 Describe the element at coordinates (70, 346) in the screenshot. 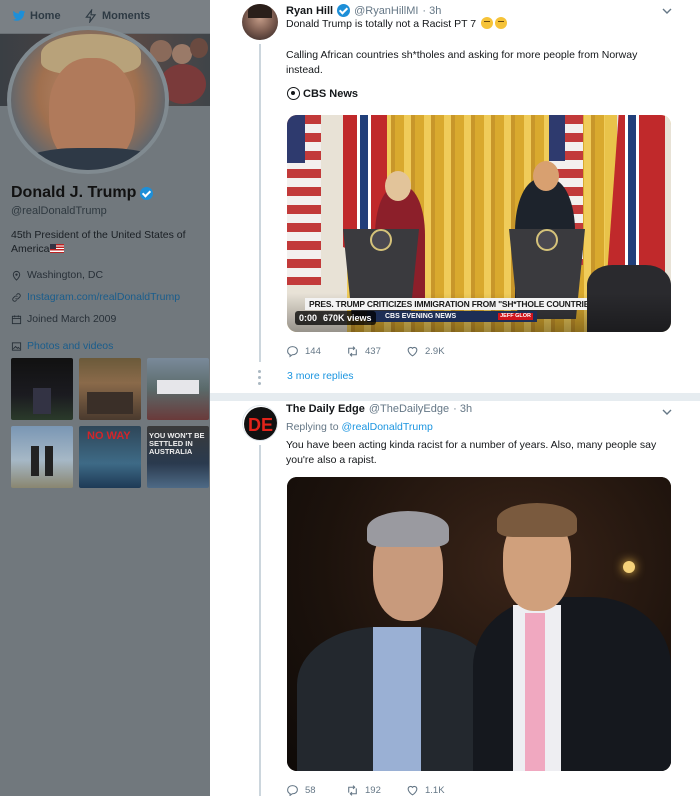

I see `photos-label-text: Photos and videos` at that location.